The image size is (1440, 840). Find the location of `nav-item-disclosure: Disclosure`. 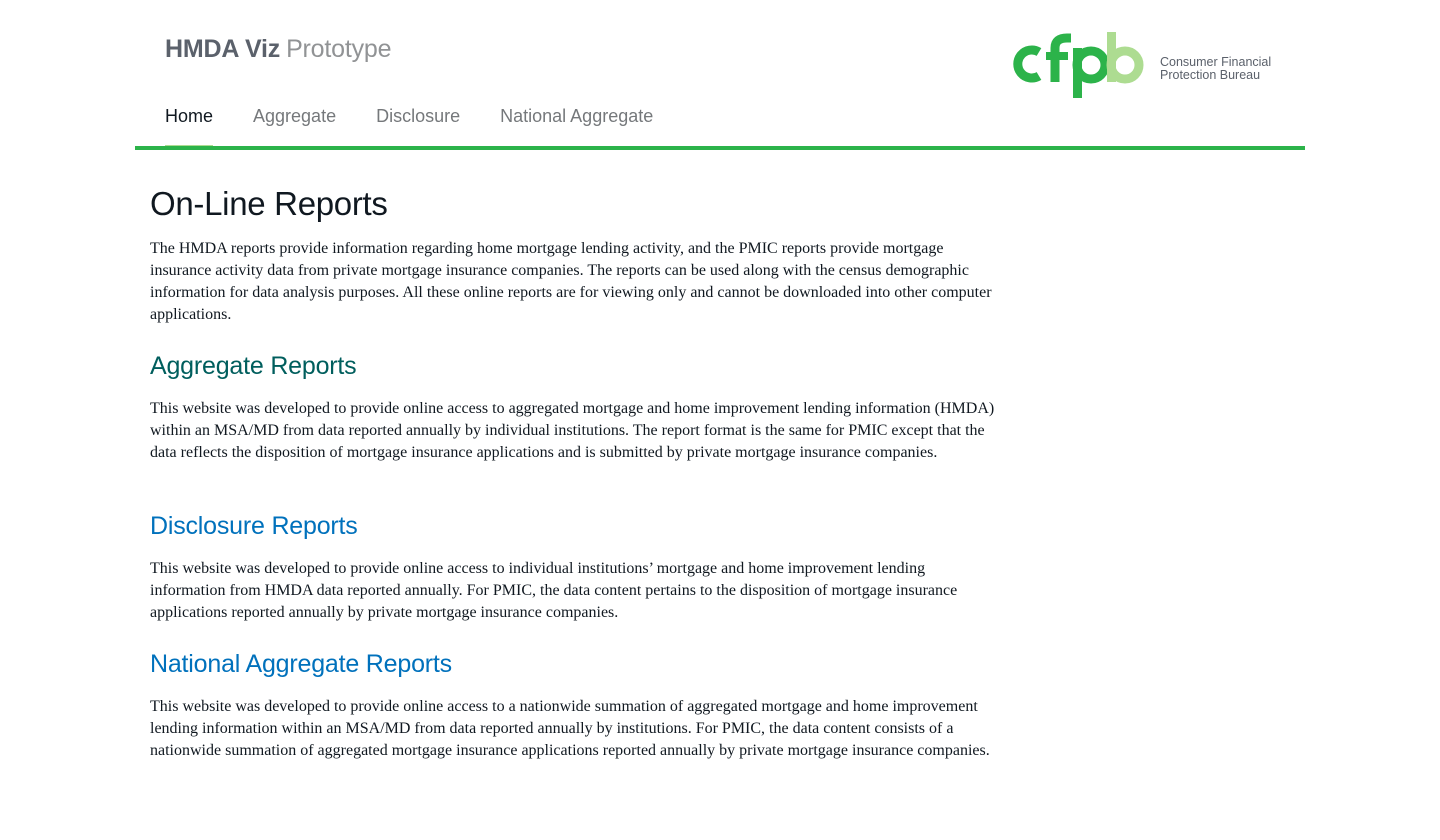

nav-item-disclosure: Disclosure is located at coordinates (418, 123).